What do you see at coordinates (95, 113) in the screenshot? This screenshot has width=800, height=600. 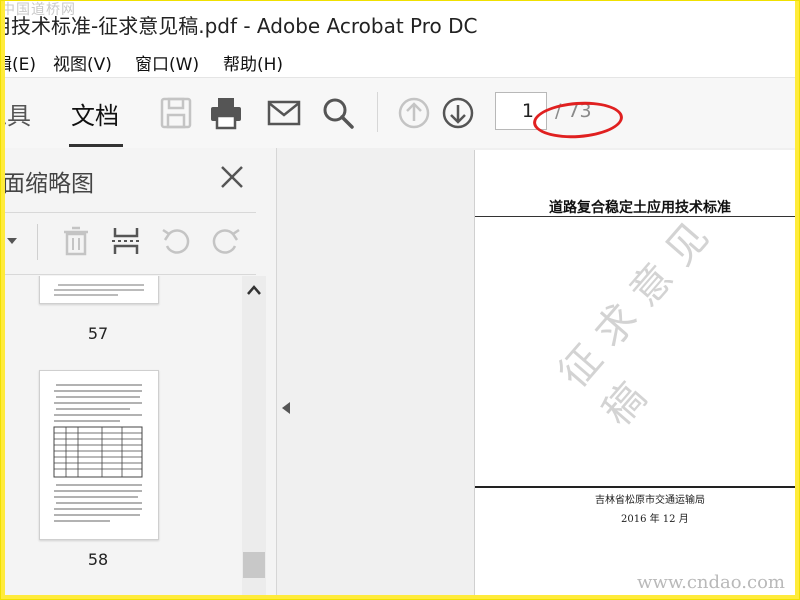 I see `tab-document: 文档` at bounding box center [95, 113].